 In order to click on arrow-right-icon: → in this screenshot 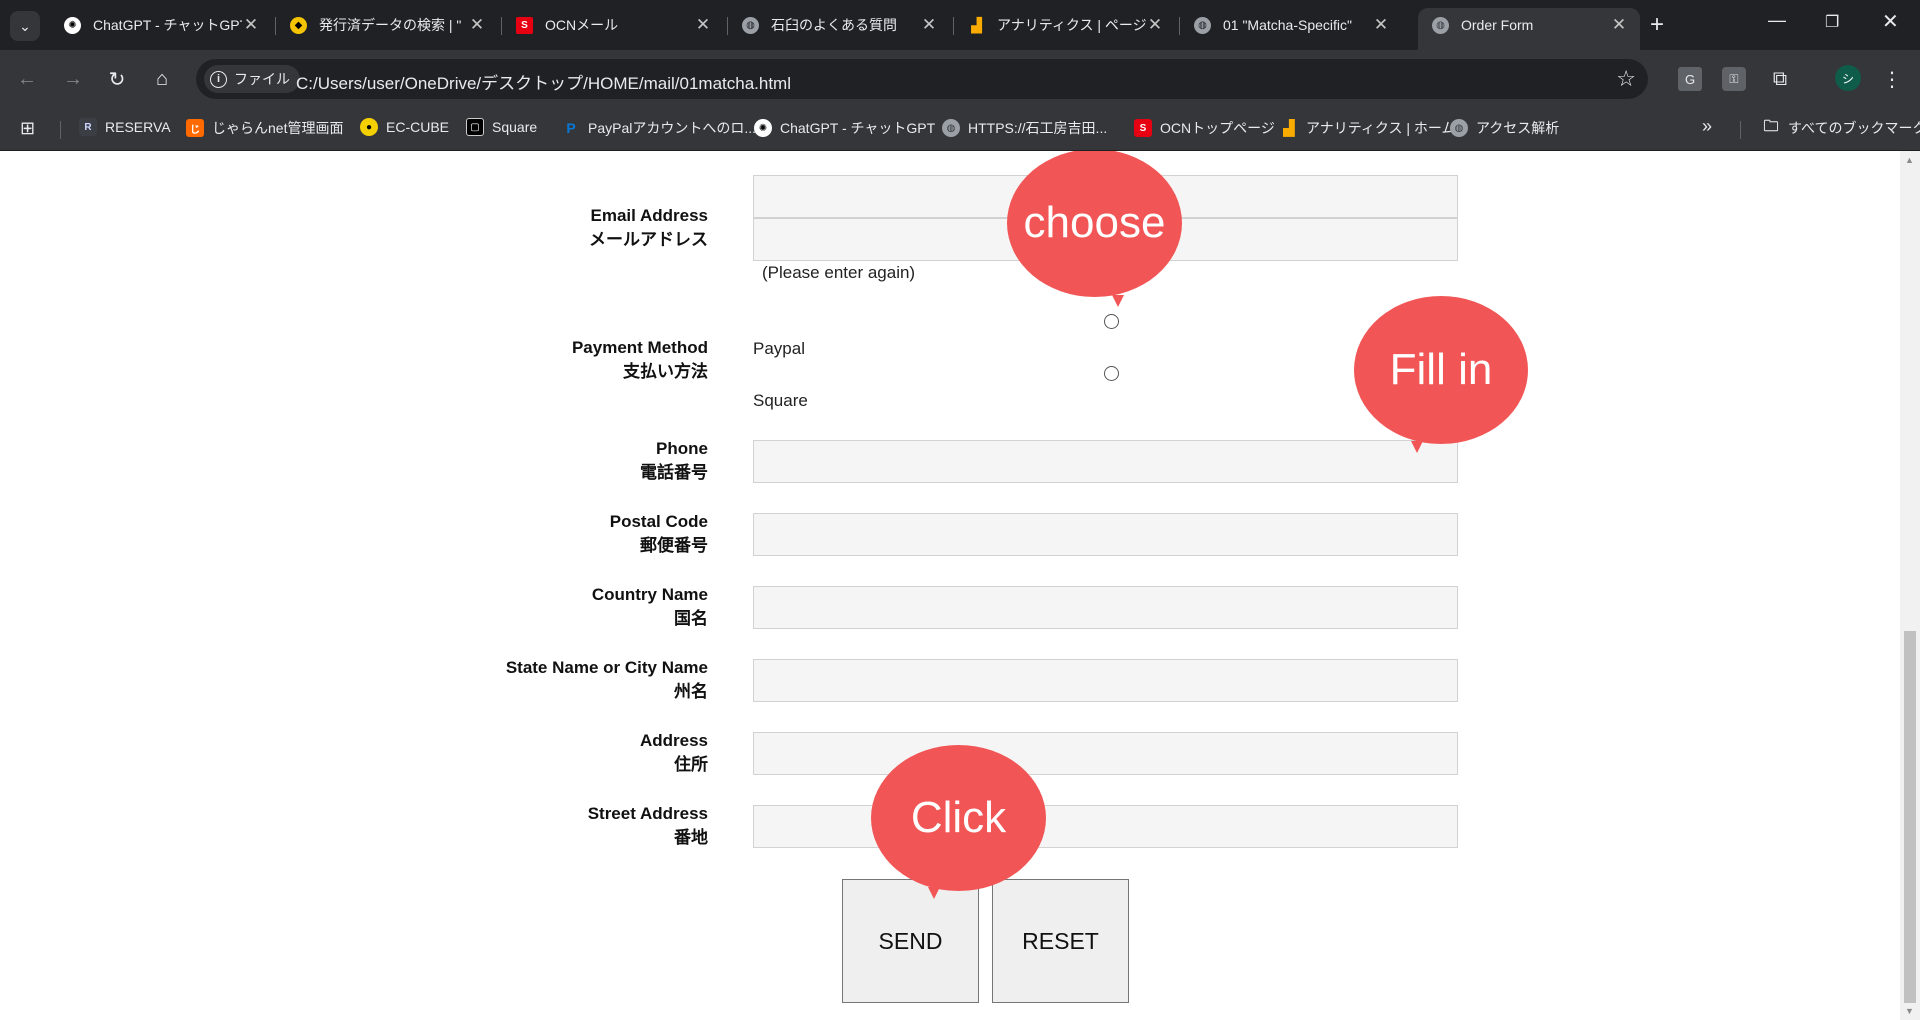, I will do `click(73, 78)`.